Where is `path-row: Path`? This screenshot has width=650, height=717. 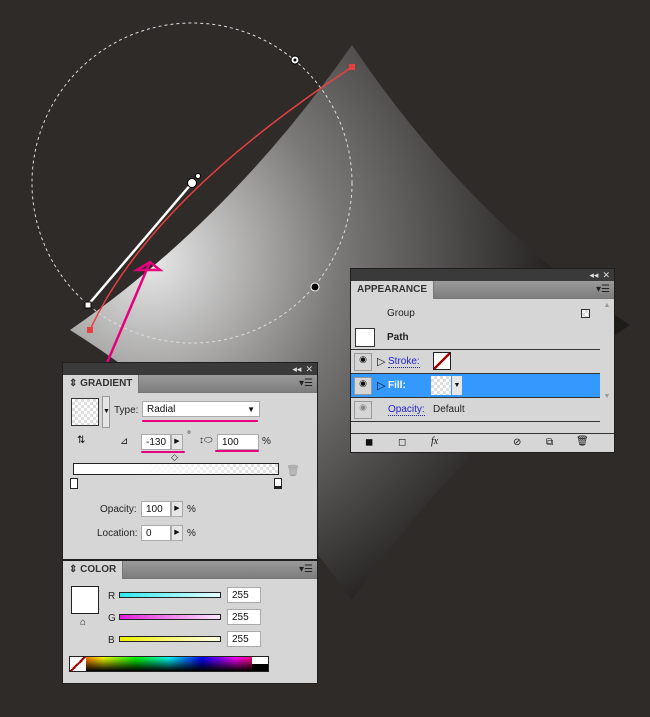
path-row: Path is located at coordinates (475, 338).